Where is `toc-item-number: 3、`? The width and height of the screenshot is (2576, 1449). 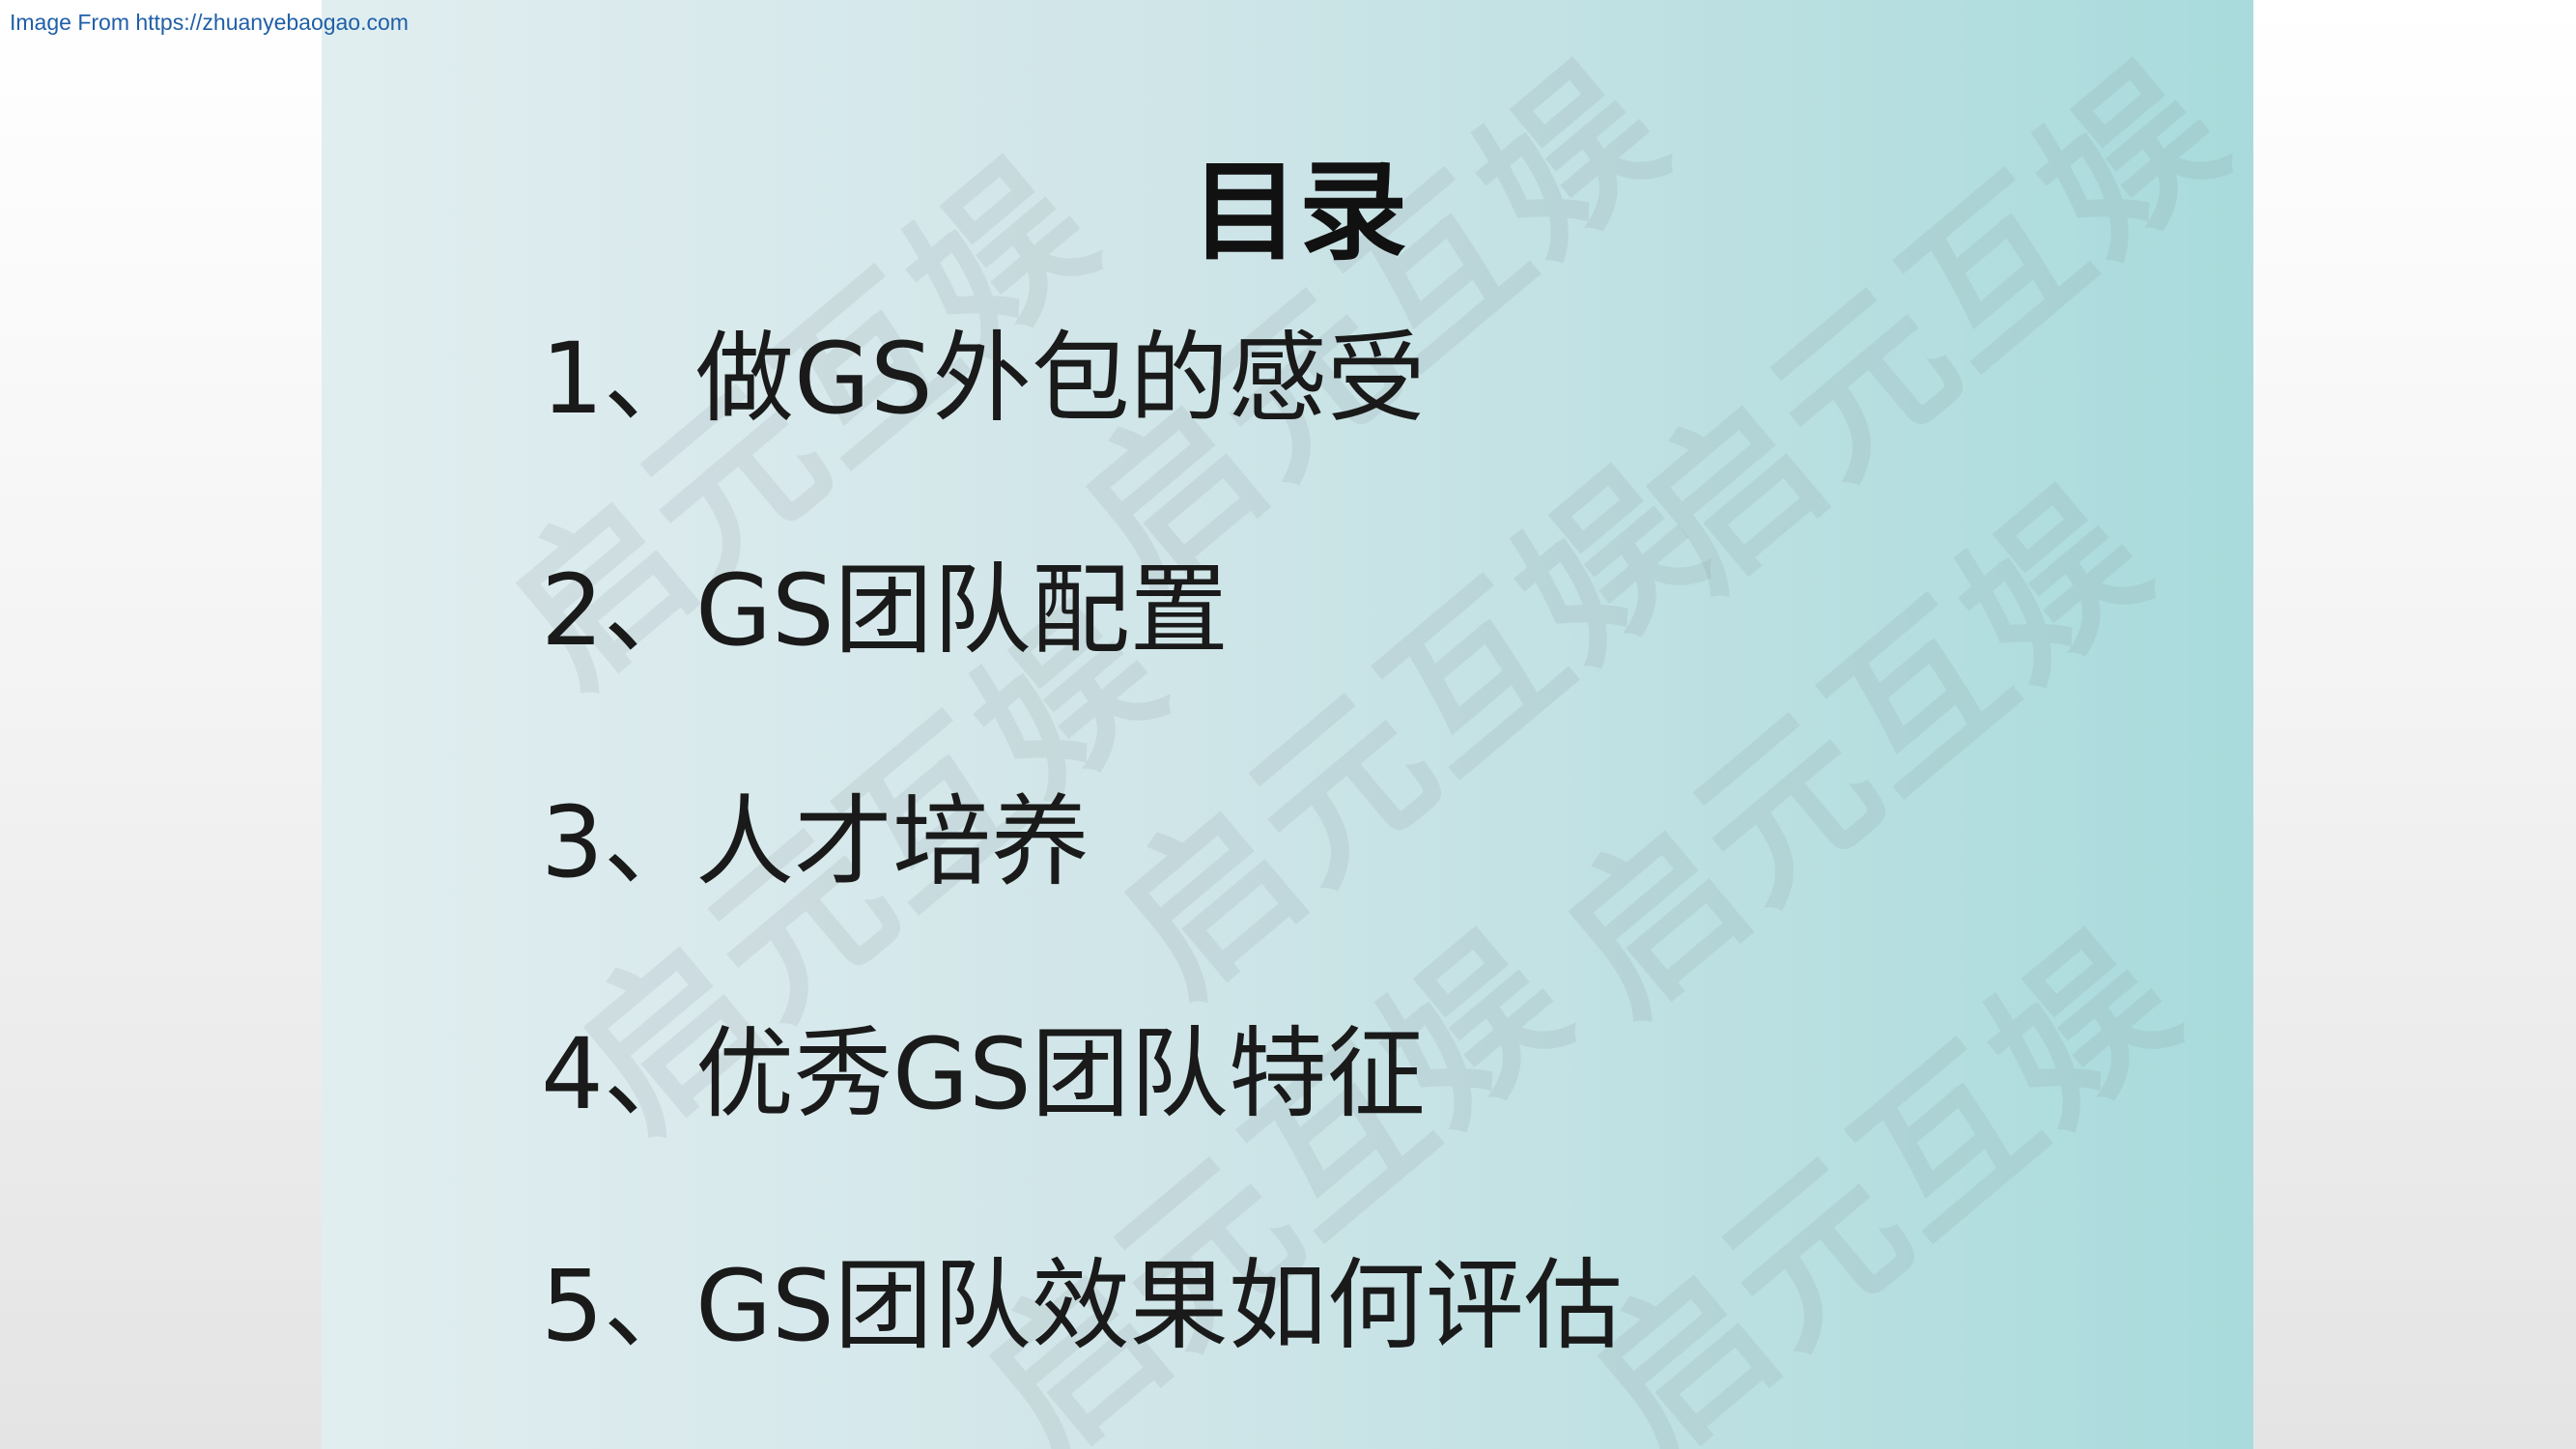
toc-item-number: 3、 is located at coordinates (621, 842).